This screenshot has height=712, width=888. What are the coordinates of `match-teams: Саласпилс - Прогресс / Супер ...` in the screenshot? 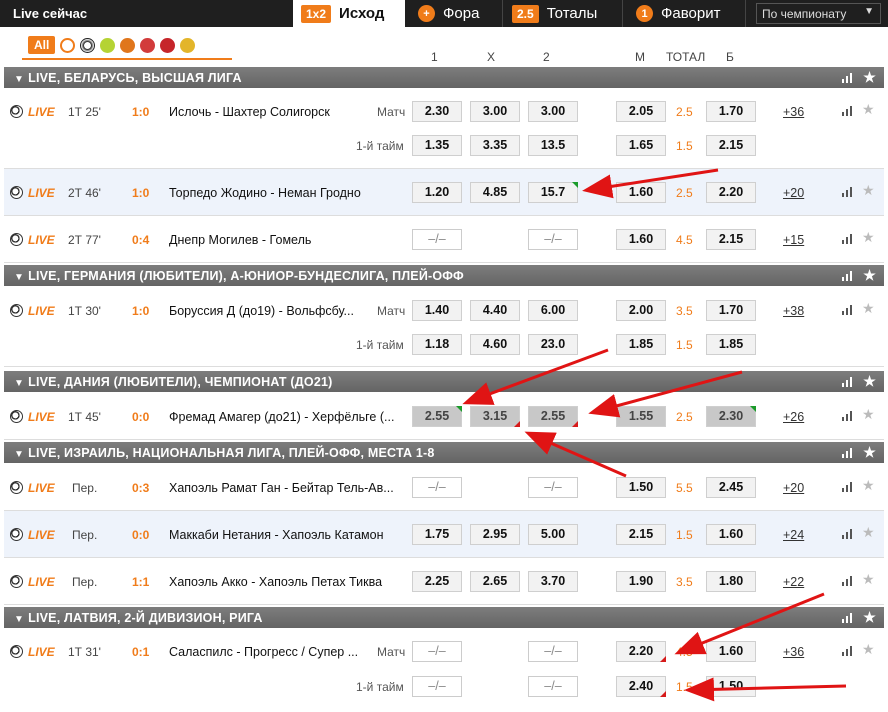 It's located at (263, 652).